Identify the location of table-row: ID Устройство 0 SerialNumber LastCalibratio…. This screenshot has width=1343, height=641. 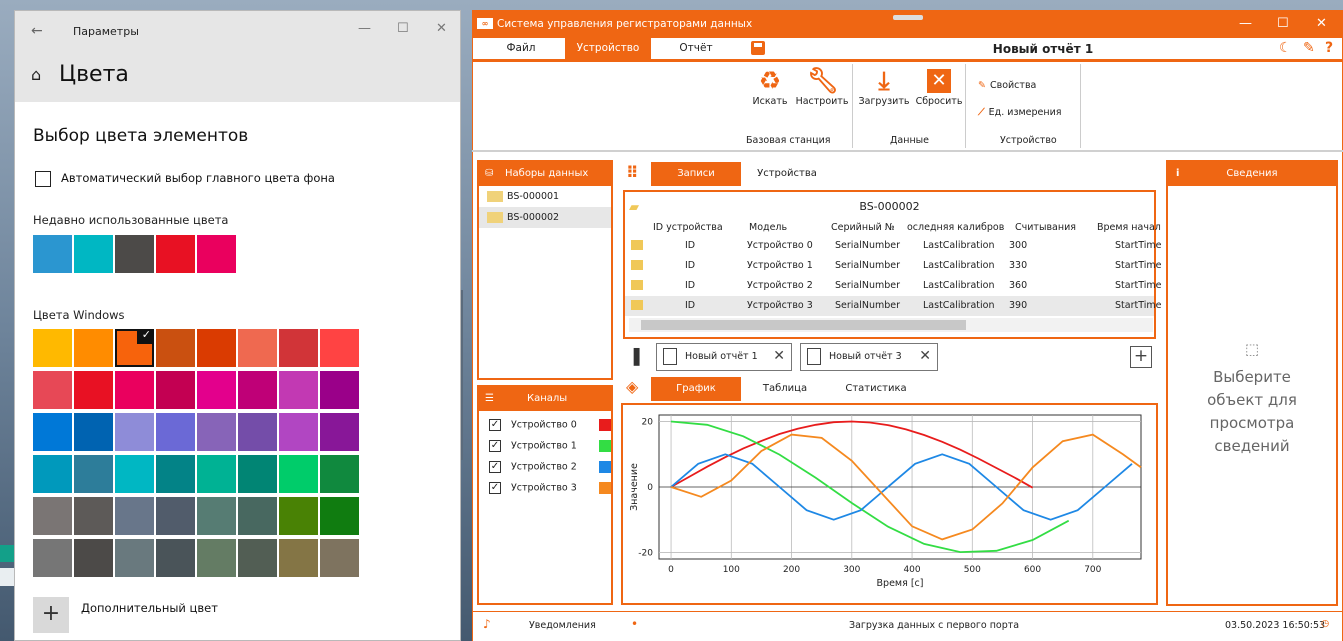
(893, 246).